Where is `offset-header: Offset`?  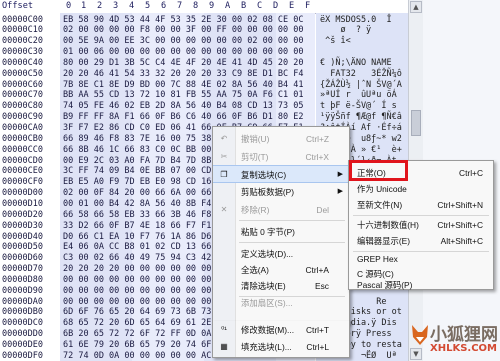 offset-header: Offset is located at coordinates (18, 6).